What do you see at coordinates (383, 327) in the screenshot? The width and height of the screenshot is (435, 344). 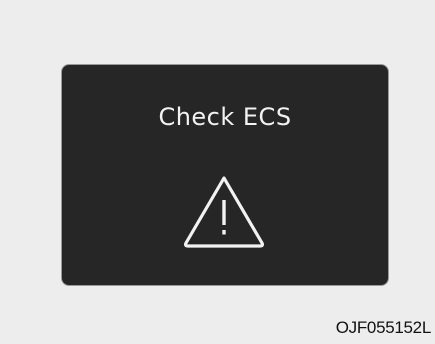 I see `figure-code-label: OJF055152L` at bounding box center [383, 327].